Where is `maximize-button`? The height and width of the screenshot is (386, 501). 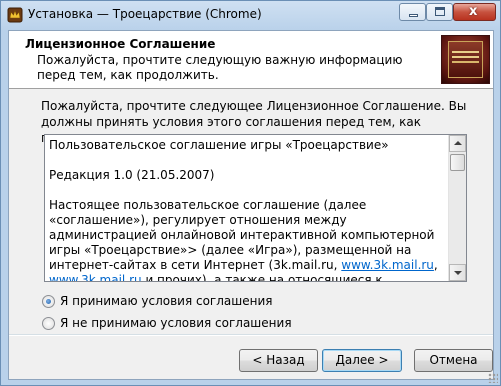
maximize-button is located at coordinates (439, 12).